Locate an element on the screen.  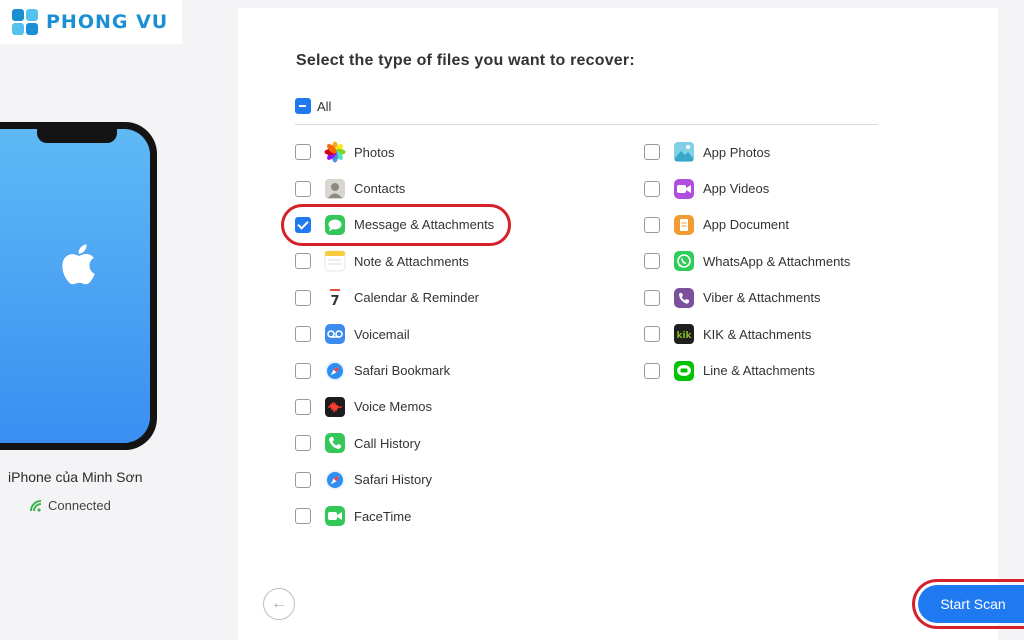
file-type-label: KIK & Attachments is located at coordinates (757, 334).